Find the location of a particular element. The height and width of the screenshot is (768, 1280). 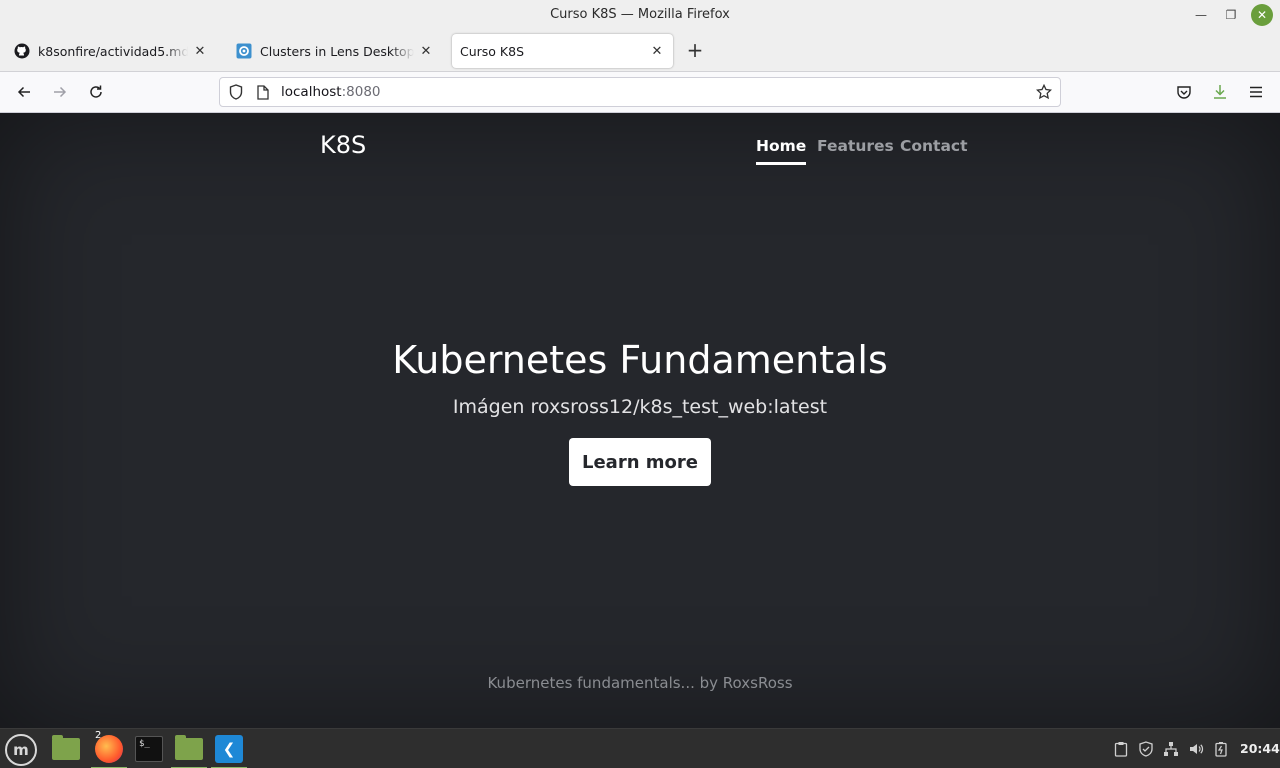

site-brand: K8S is located at coordinates (343, 145).